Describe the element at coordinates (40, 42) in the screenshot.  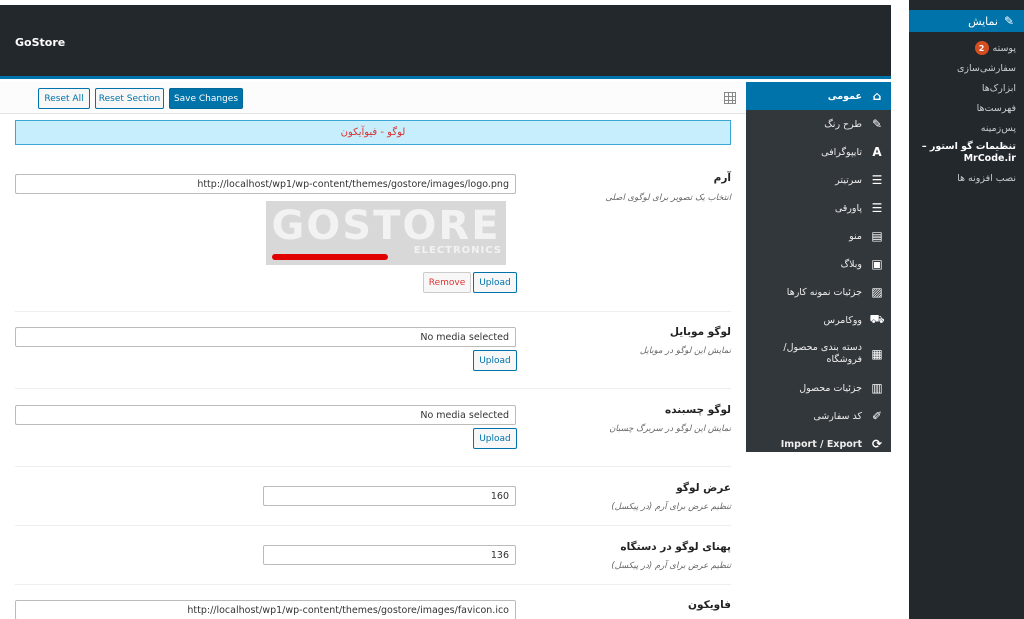
I see `brand-title: GoStore` at that location.